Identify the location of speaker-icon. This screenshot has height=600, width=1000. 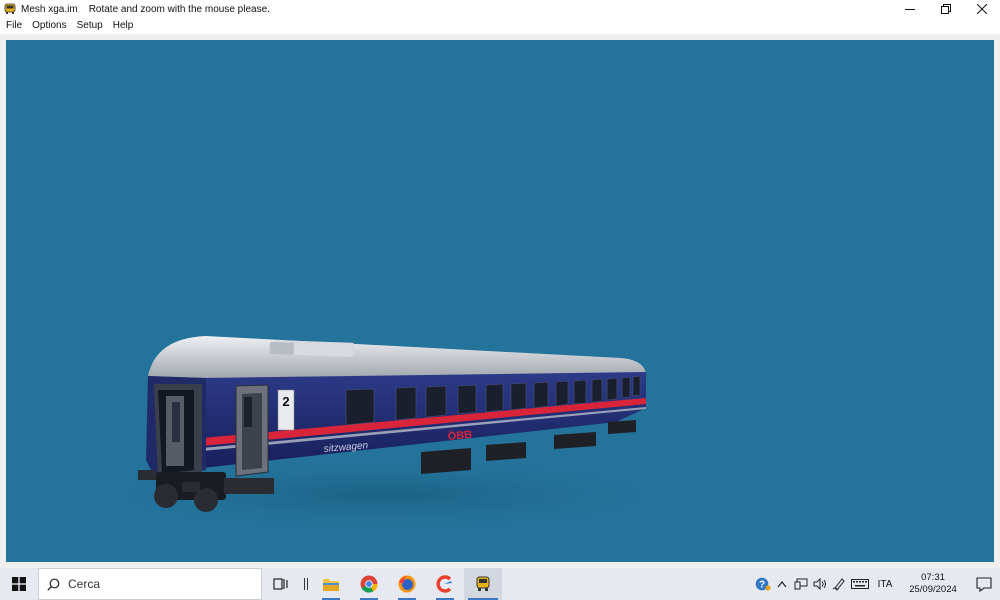
(819, 584).